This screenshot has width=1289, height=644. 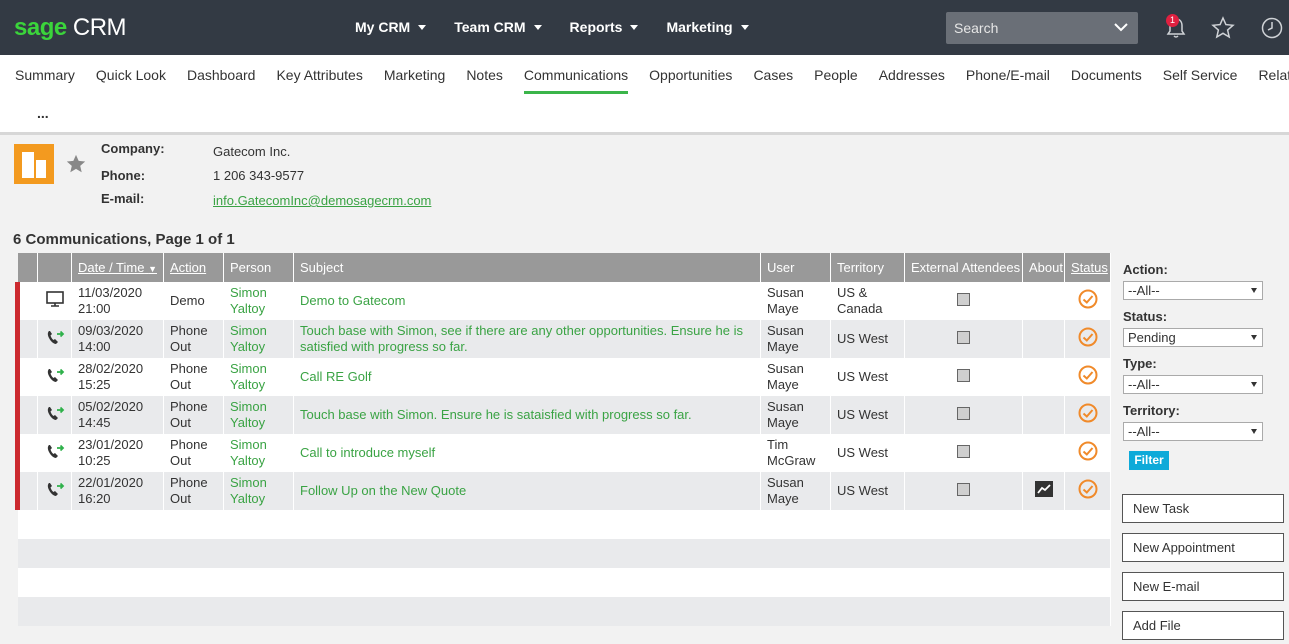 What do you see at coordinates (1140, 363) in the screenshot?
I see `type-filter-label: Type:` at bounding box center [1140, 363].